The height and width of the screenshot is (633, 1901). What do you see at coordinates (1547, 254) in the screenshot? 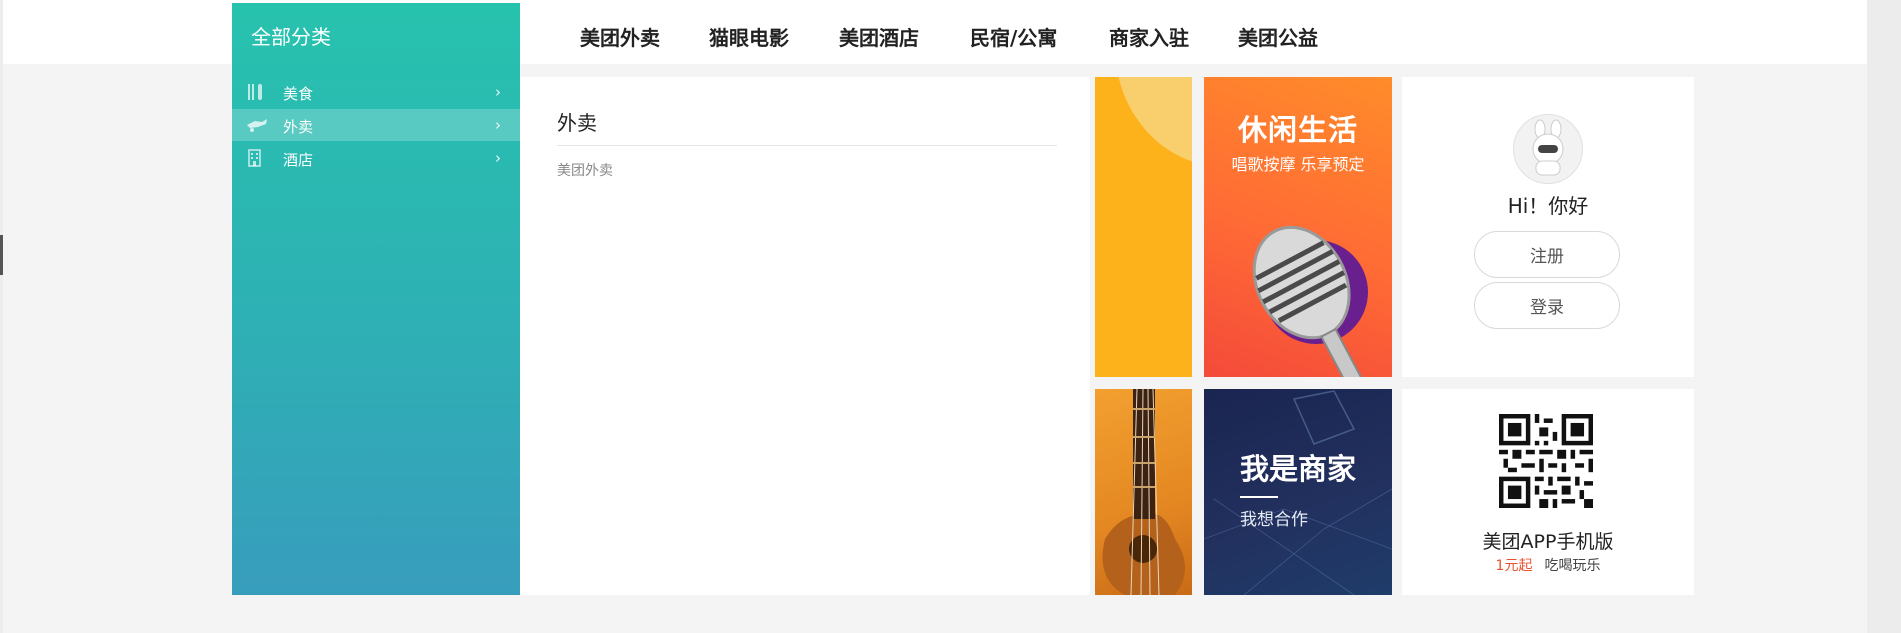
I see `register-button: 注册` at bounding box center [1547, 254].